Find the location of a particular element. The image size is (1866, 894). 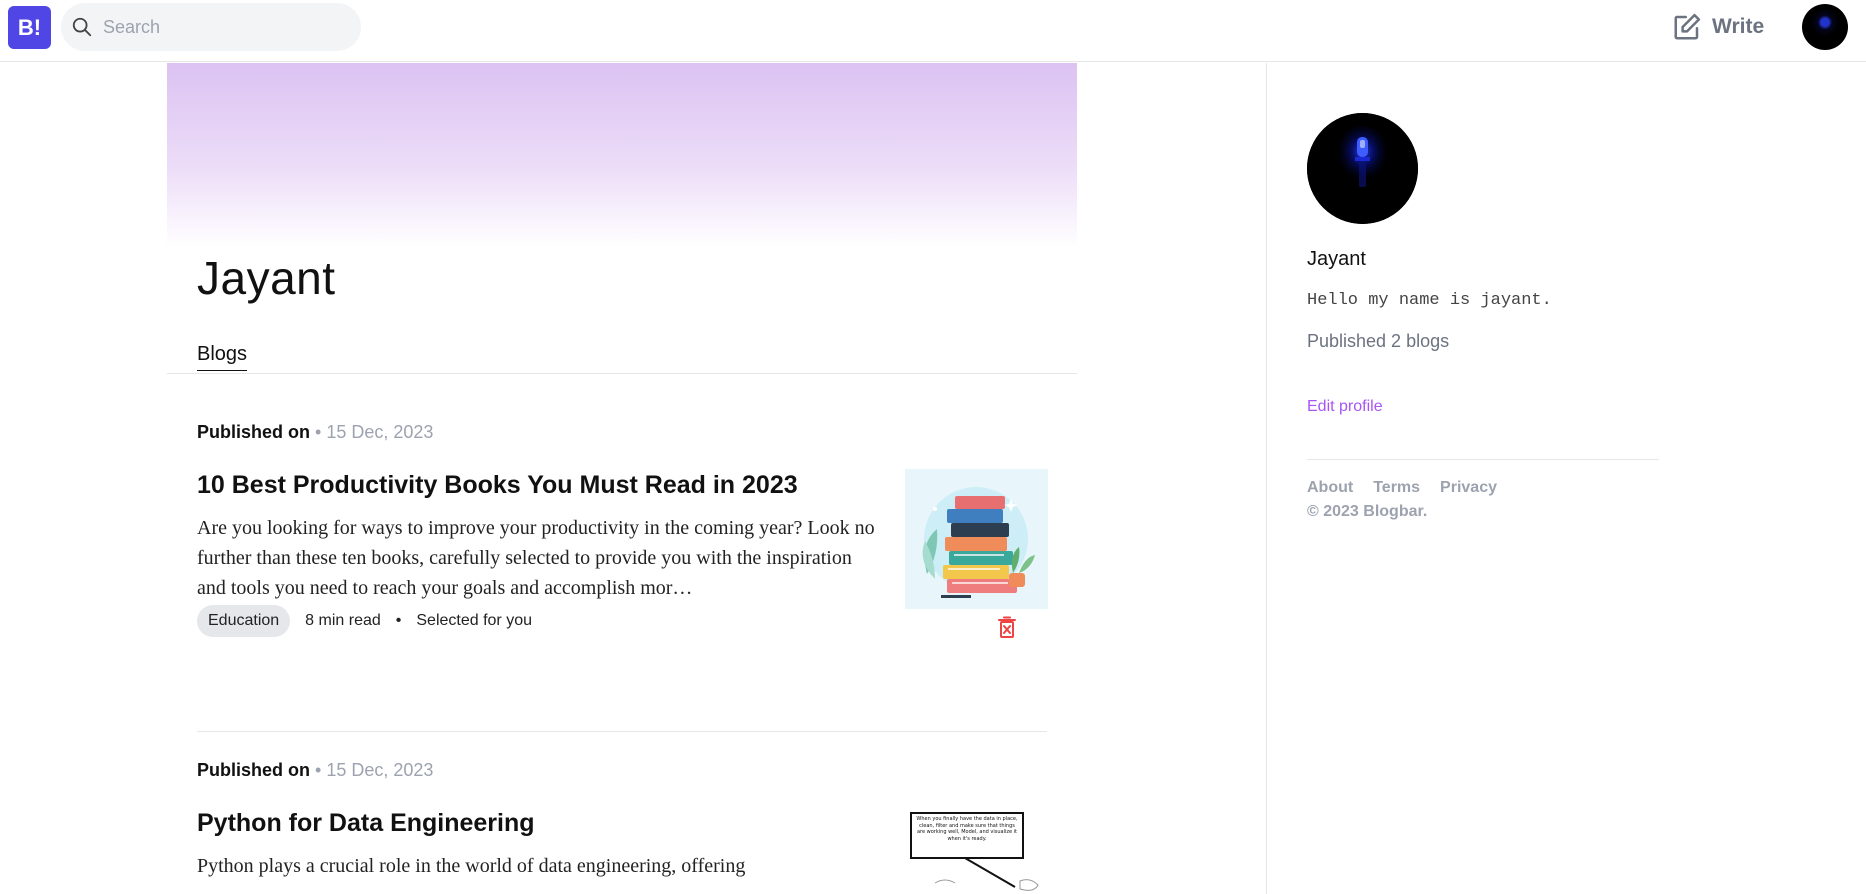

write-button: Write is located at coordinates (1718, 27).